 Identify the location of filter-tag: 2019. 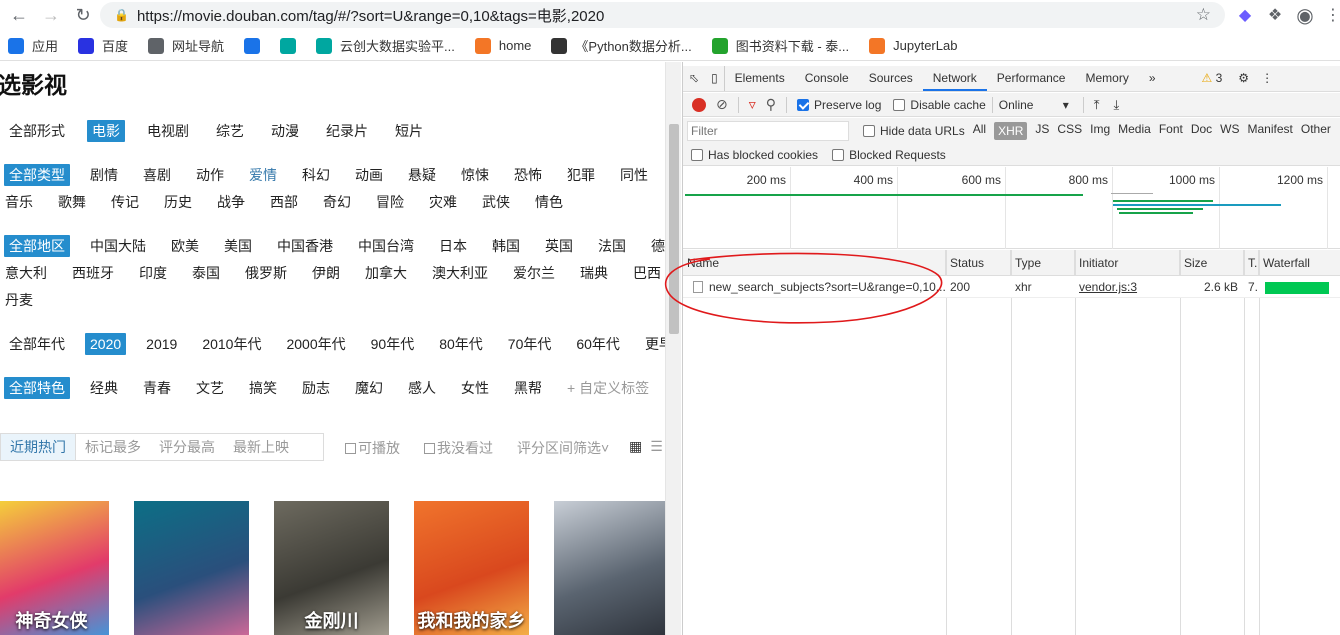
(161, 344).